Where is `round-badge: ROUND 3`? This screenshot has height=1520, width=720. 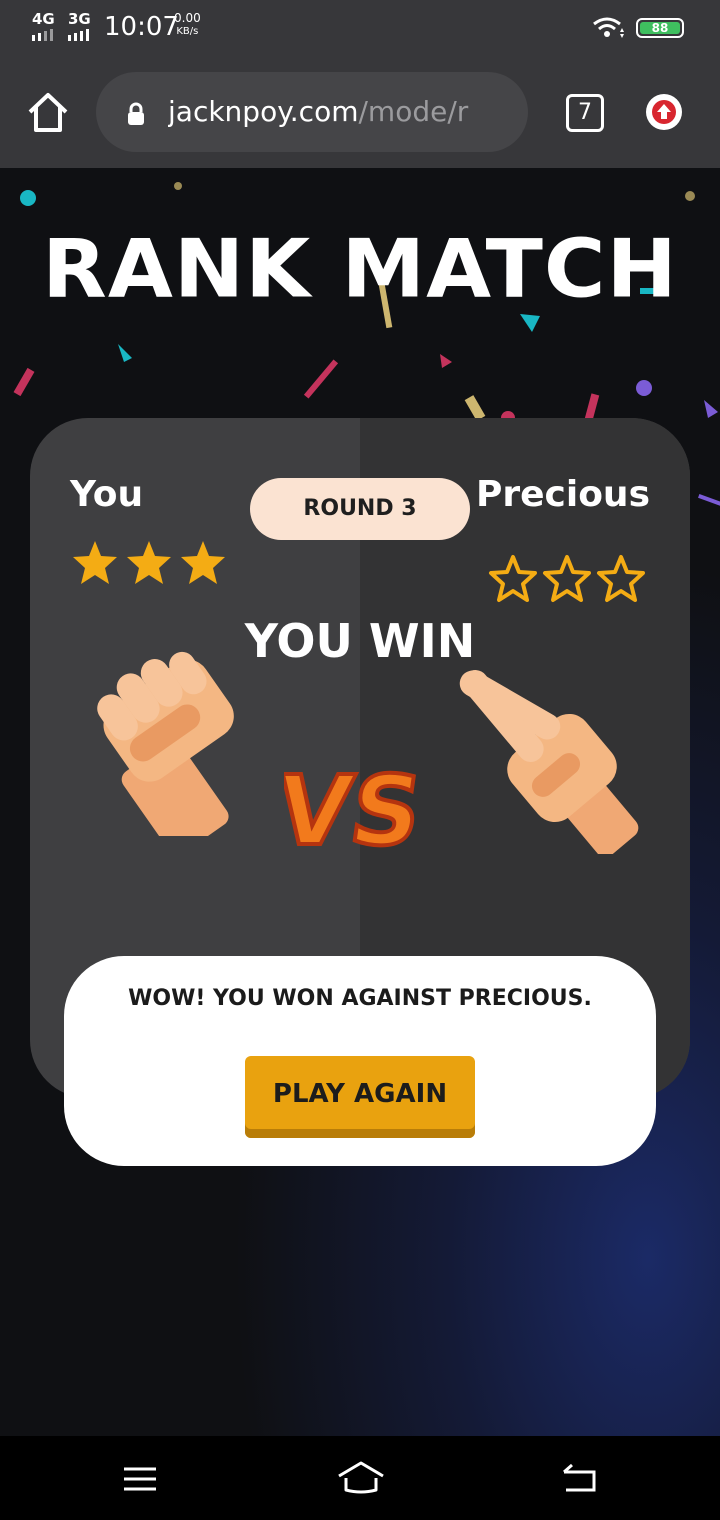 round-badge: ROUND 3 is located at coordinates (360, 509).